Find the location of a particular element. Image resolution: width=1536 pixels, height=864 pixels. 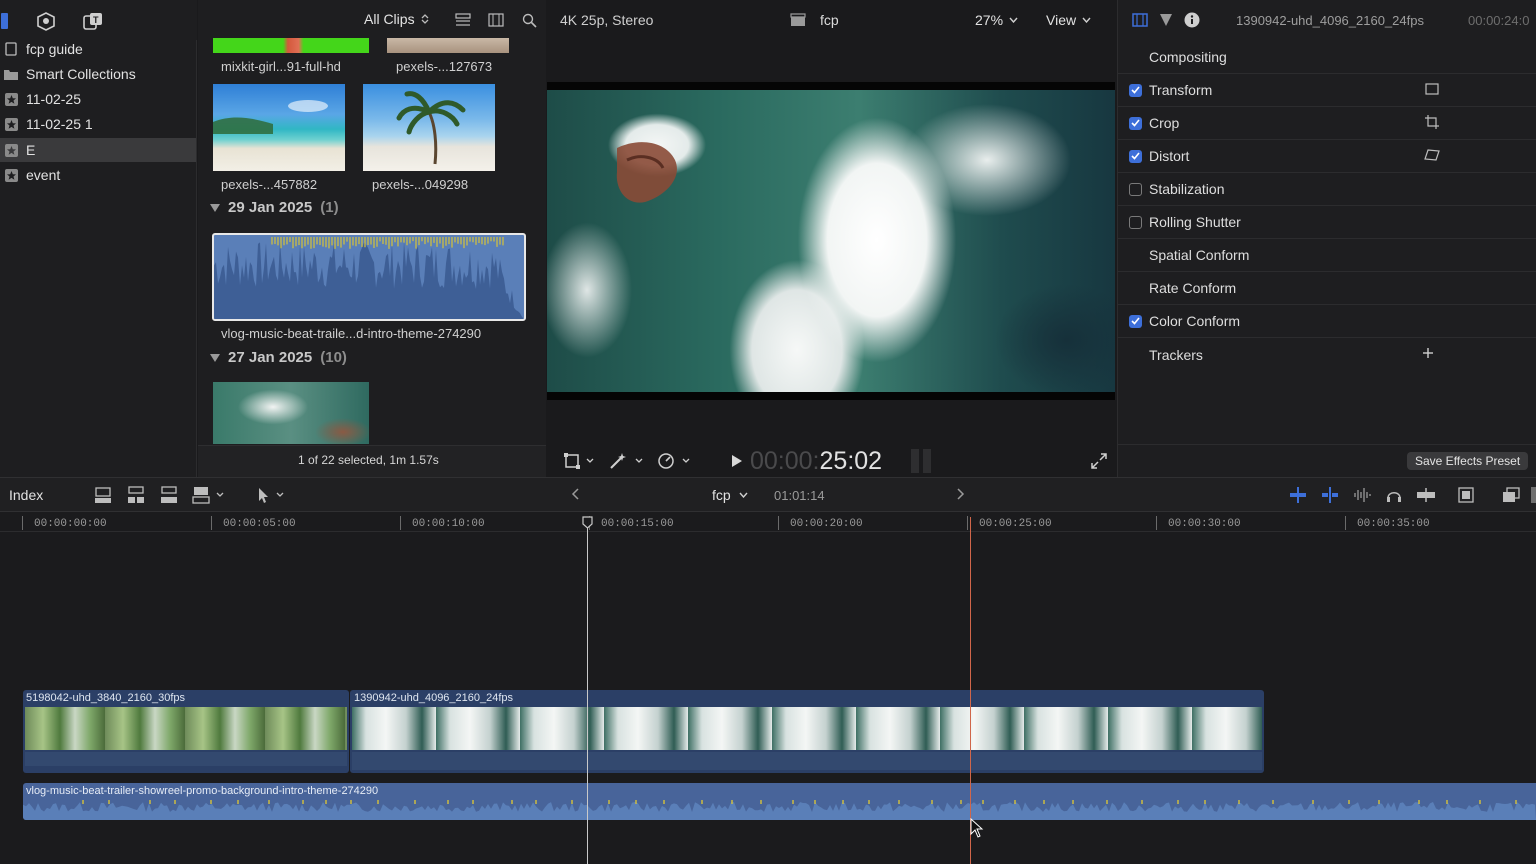

timeline-project-popup: fcp is located at coordinates (730, 495).